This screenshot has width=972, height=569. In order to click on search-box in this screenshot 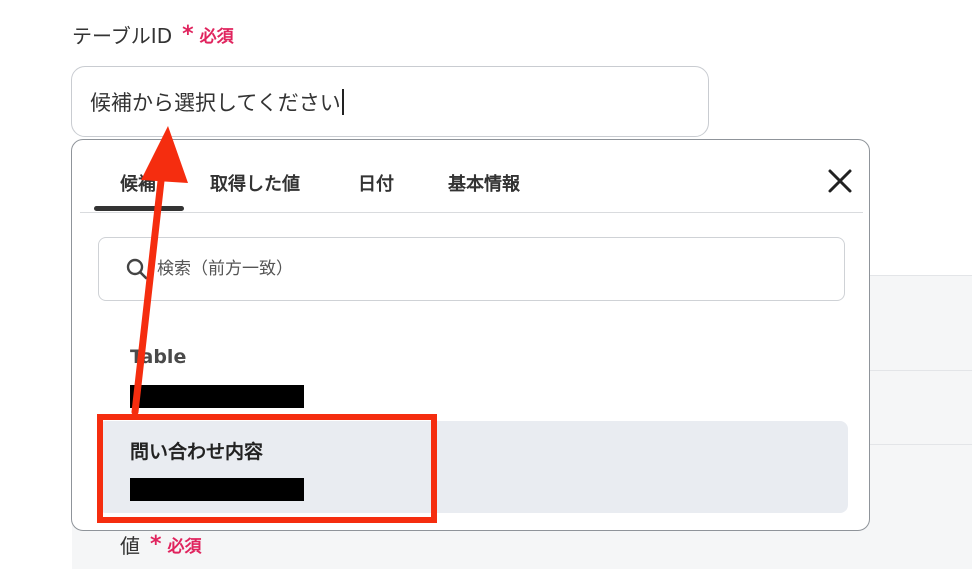, I will do `click(471, 269)`.